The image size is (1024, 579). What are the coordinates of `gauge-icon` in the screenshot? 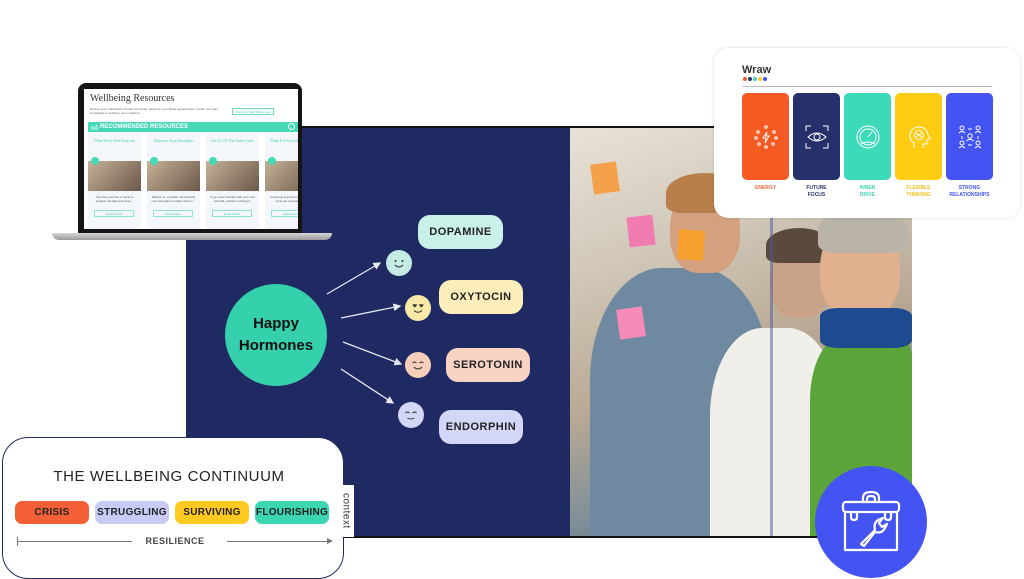 It's located at (867, 136).